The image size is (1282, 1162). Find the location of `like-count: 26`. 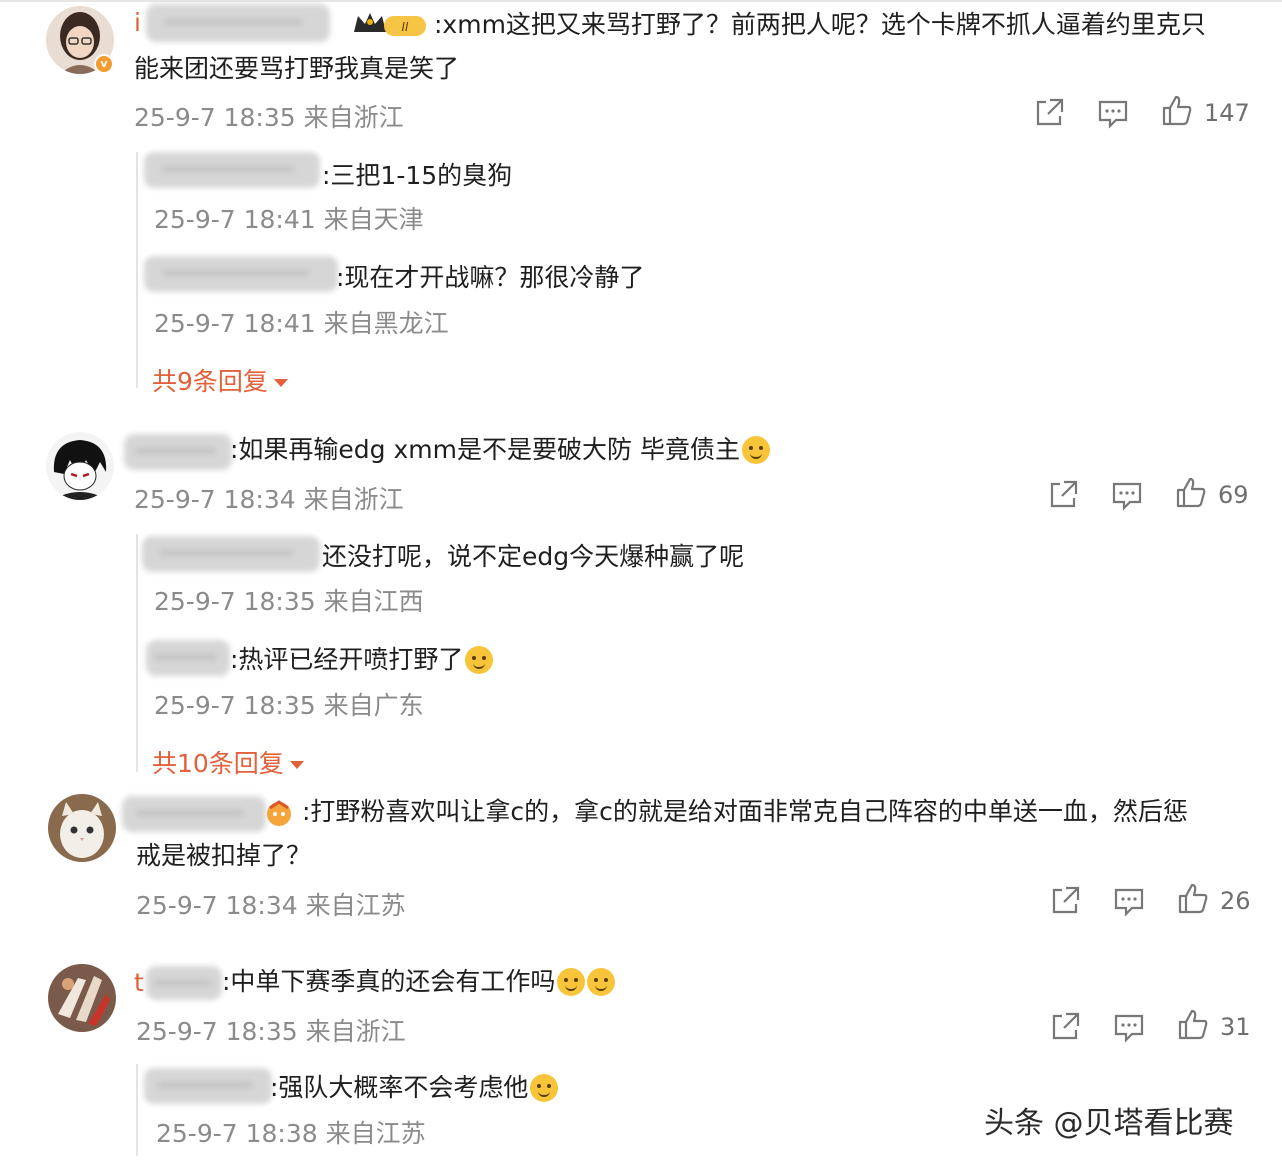

like-count: 26 is located at coordinates (1235, 901).